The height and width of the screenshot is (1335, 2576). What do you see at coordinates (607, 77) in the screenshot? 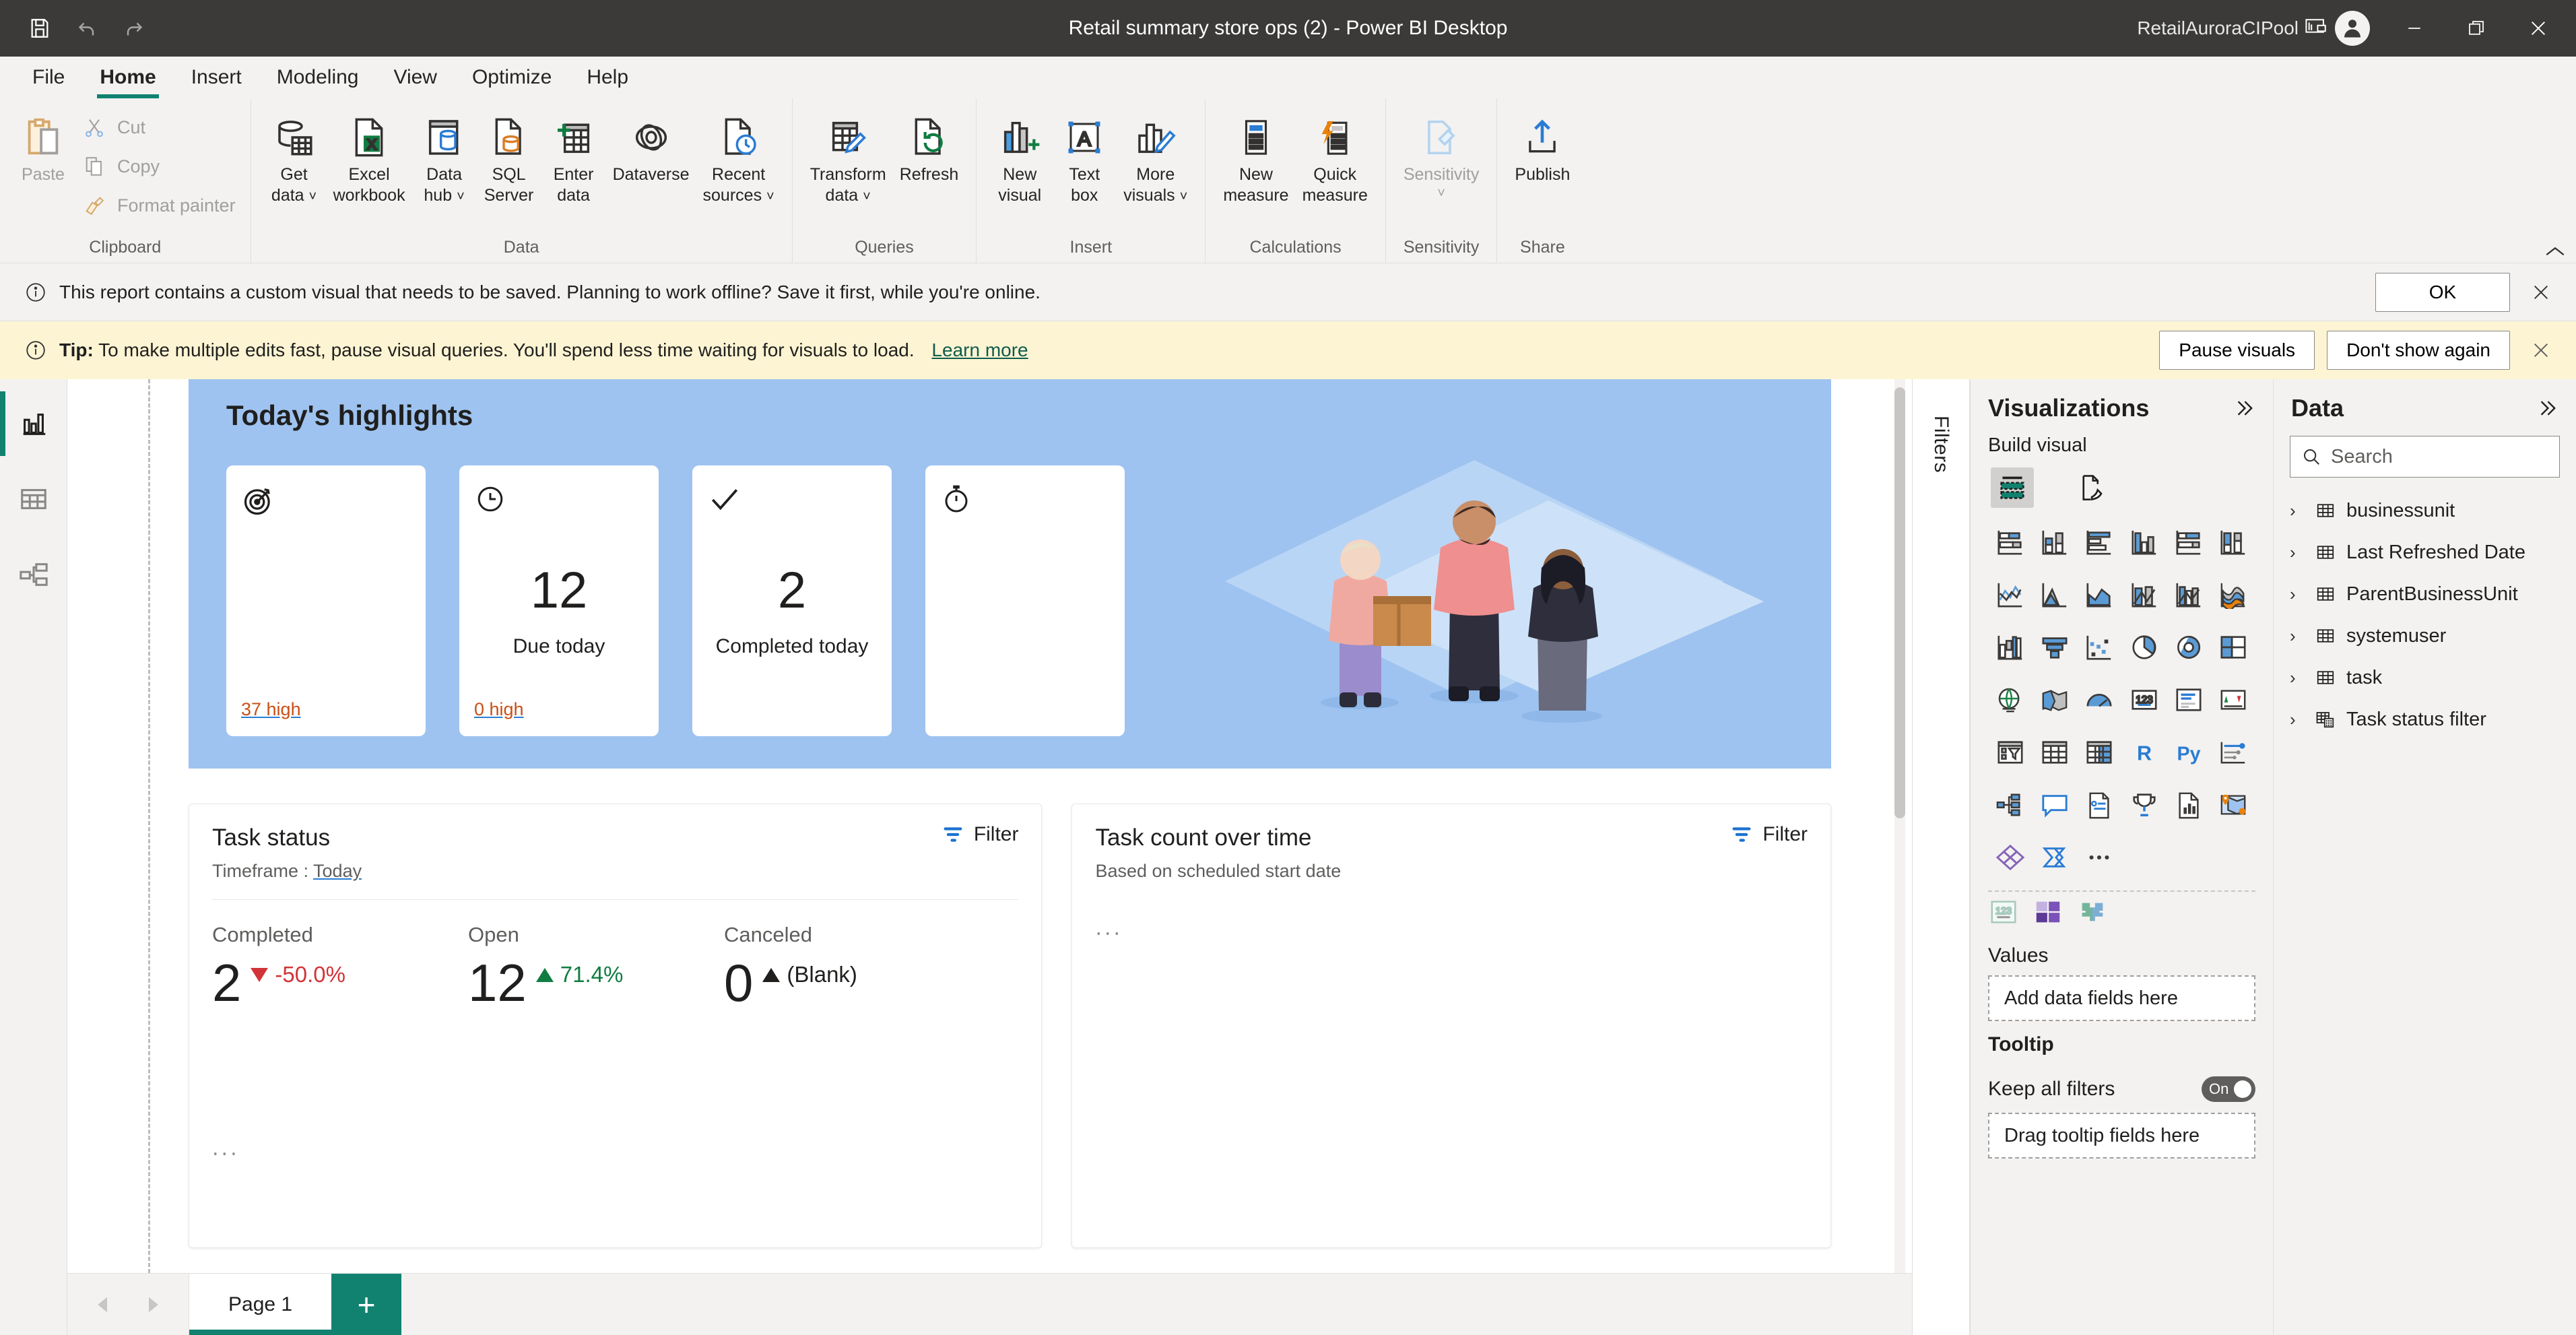
I see `ribbon-tab-help: Help` at bounding box center [607, 77].